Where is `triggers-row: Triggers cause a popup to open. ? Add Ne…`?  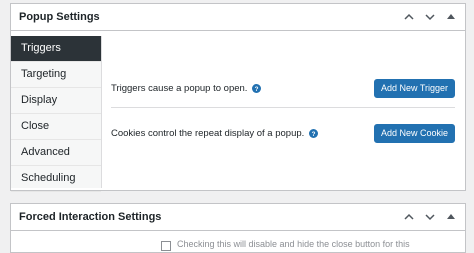
triggers-row: Triggers cause a popup to open. ? Add Ne… is located at coordinates (283, 88).